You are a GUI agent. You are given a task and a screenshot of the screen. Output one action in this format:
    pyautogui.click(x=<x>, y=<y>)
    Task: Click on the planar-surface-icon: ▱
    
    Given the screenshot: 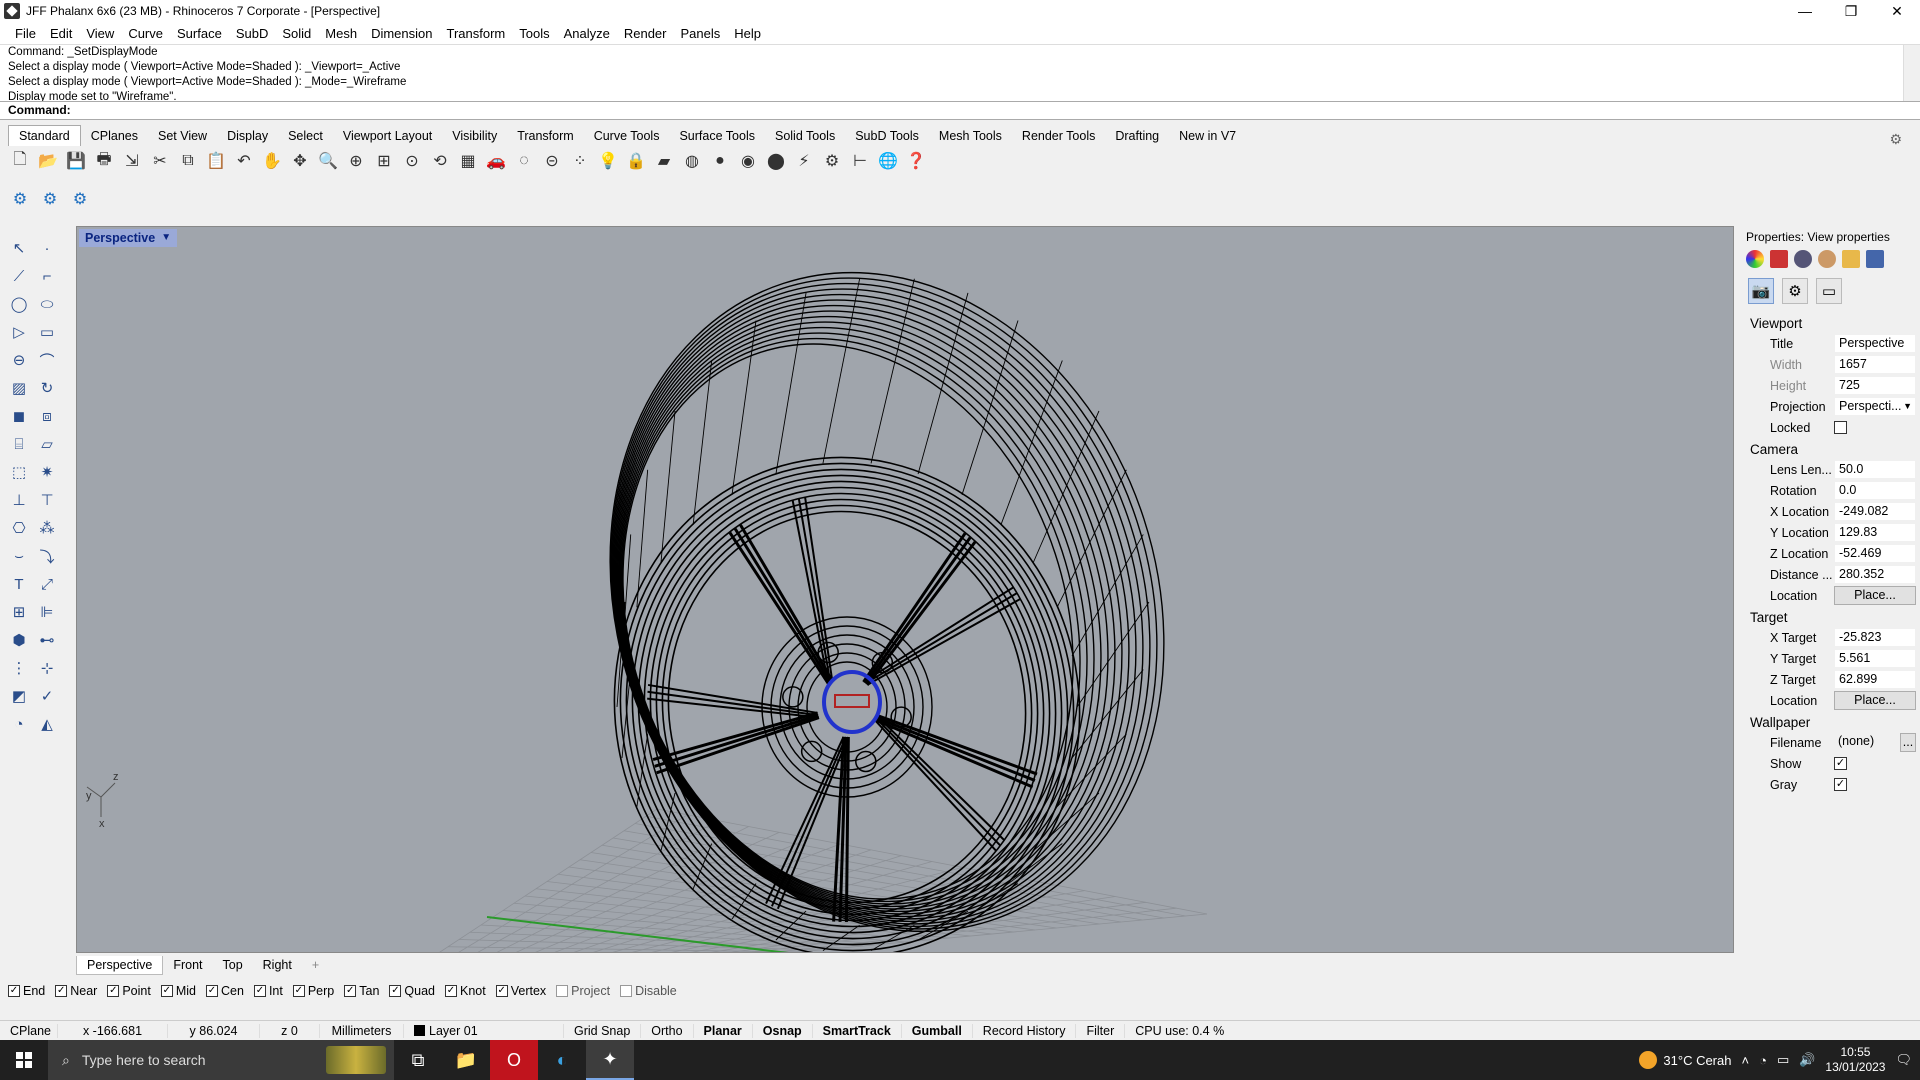 What is the action you would take?
    pyautogui.click(x=47, y=444)
    